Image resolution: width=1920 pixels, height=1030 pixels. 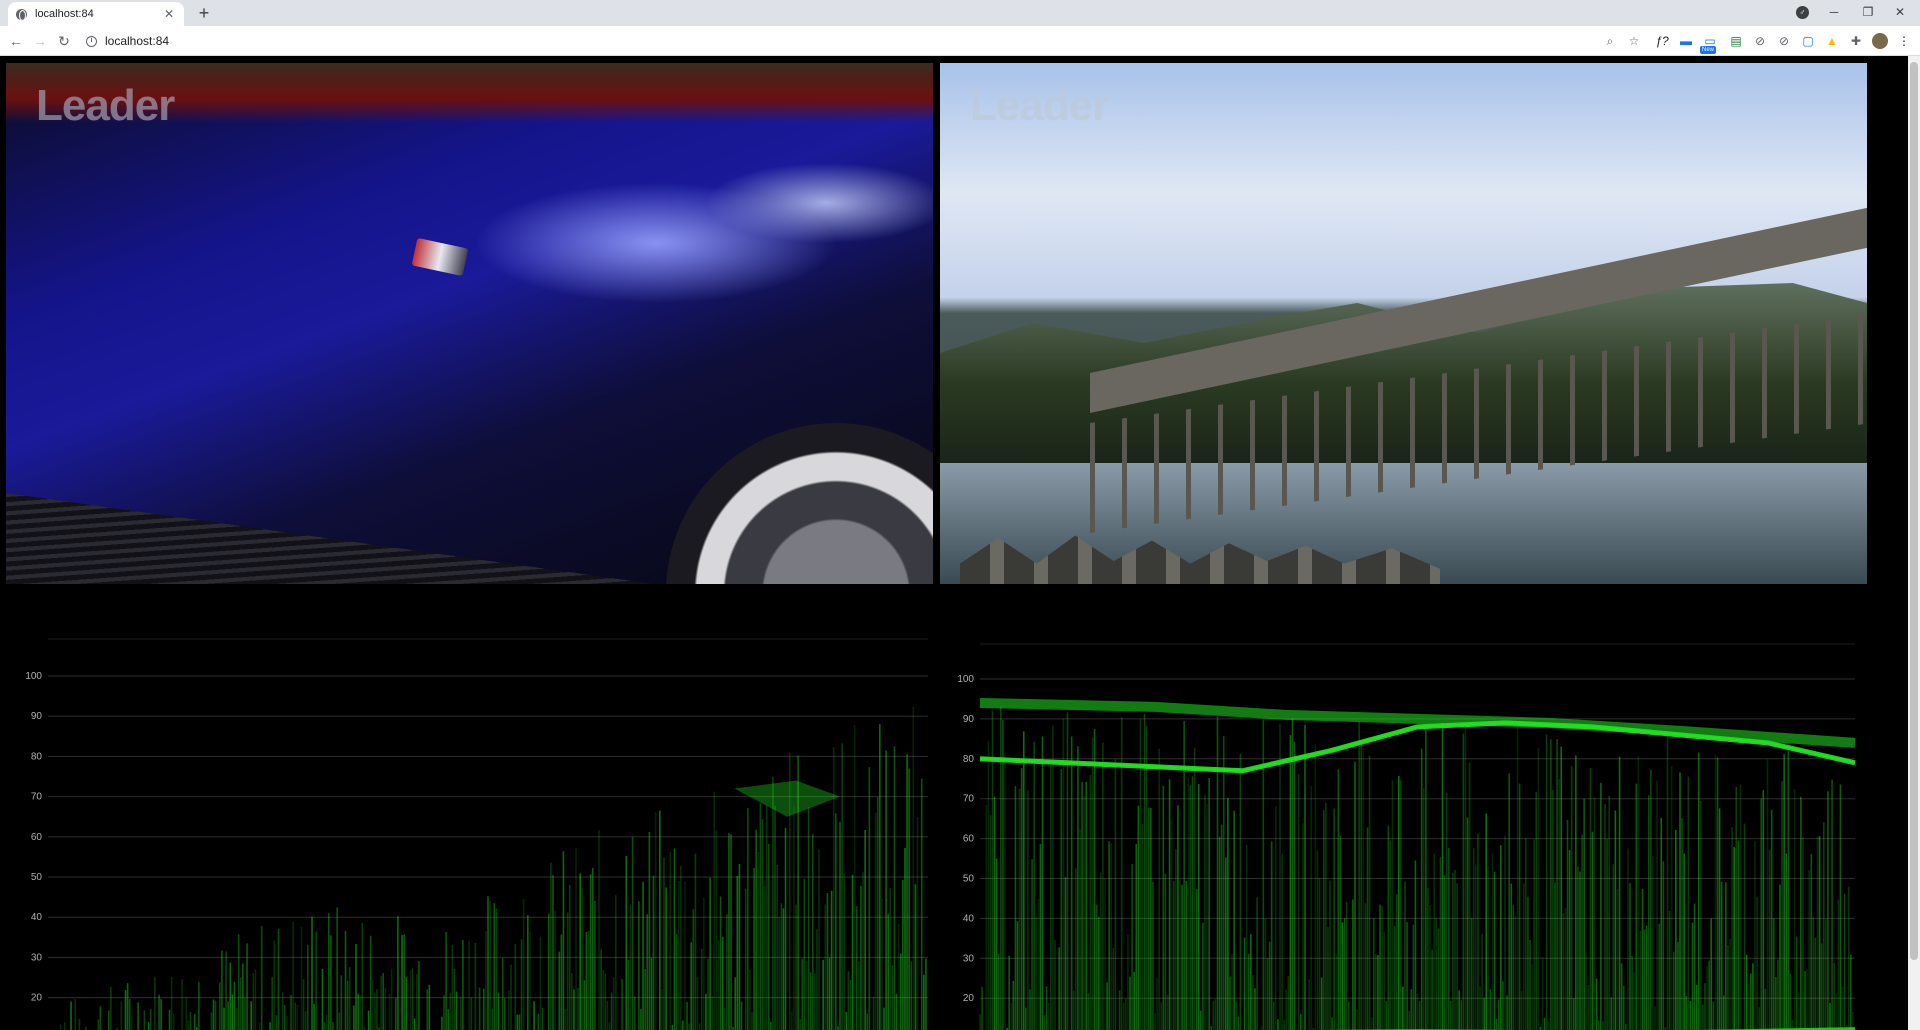 What do you see at coordinates (1832, 41) in the screenshot?
I see `drive-extension-icon: ▲` at bounding box center [1832, 41].